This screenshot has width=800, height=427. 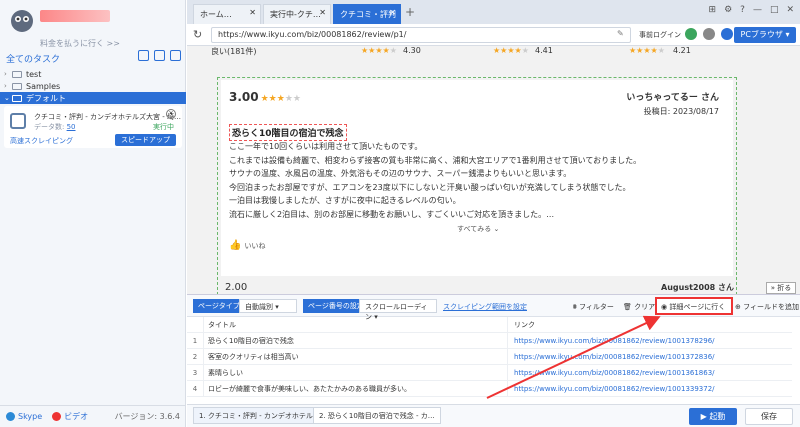 What do you see at coordinates (398, 310) in the screenshot?
I see `scroll-loading-select: スクロールローディン ▾` at bounding box center [398, 310].